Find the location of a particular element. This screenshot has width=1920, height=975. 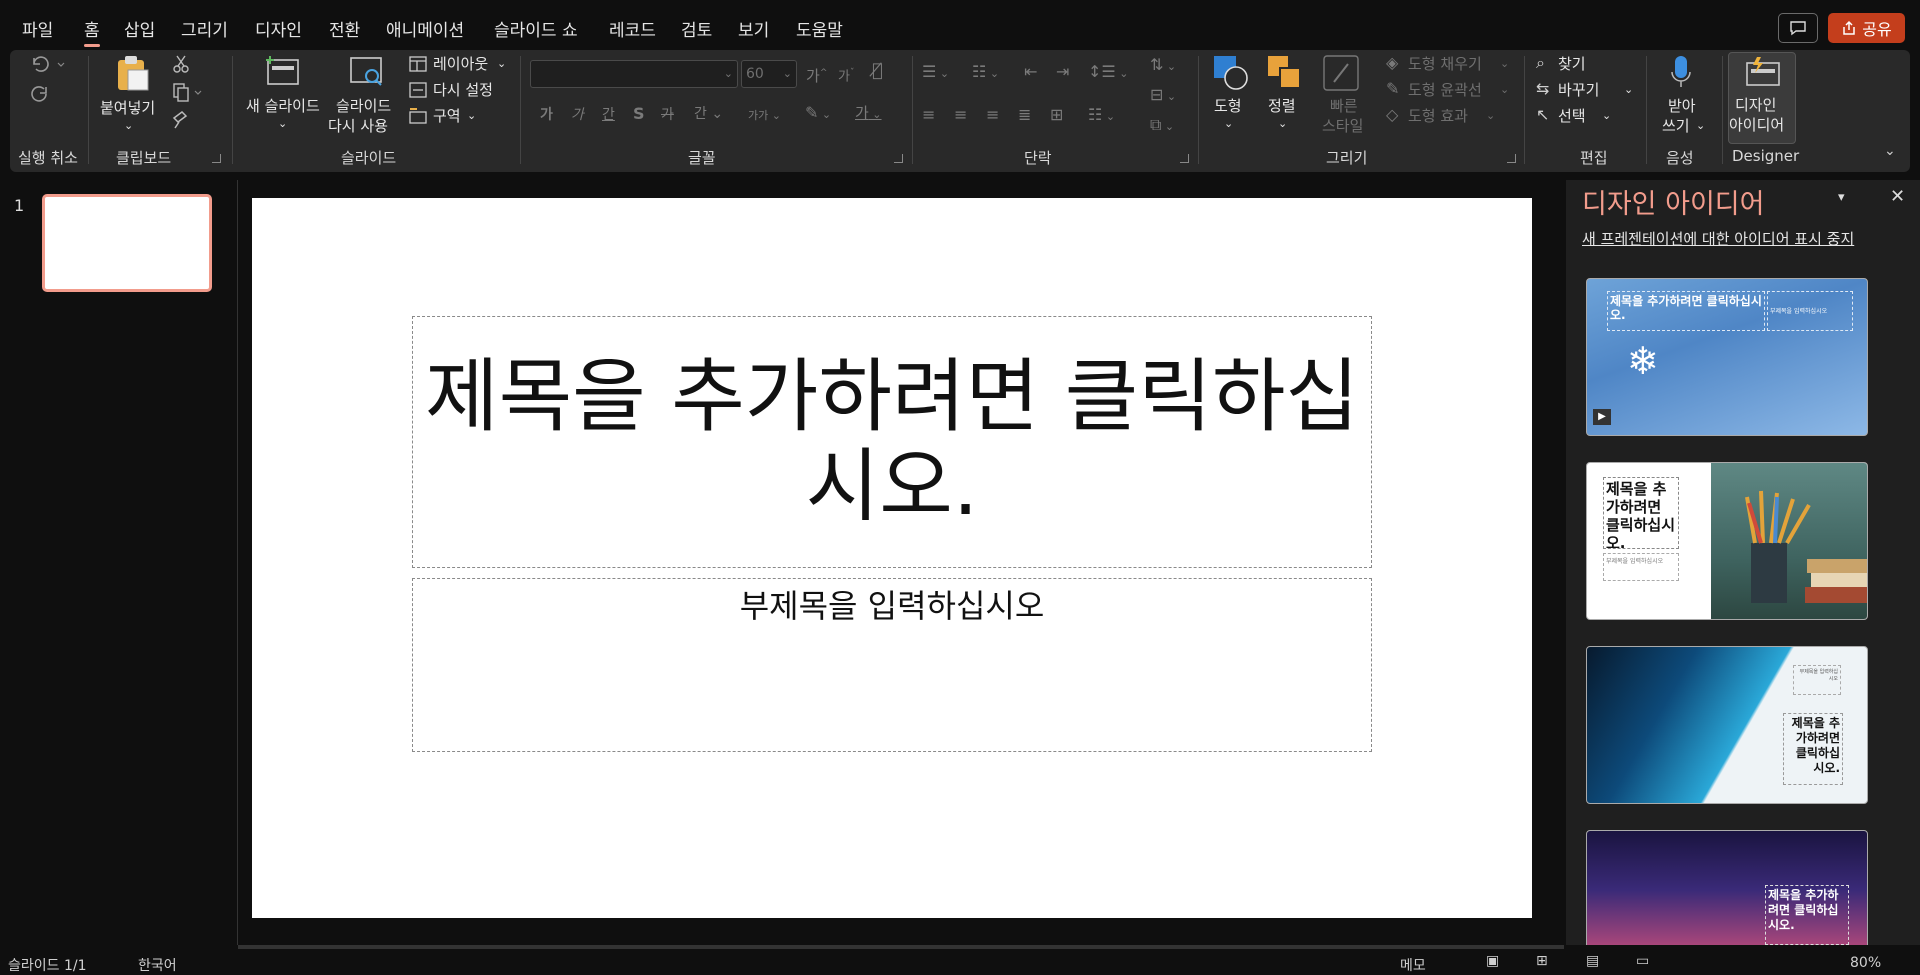

italic-icon: 가 is located at coordinates (577, 115).